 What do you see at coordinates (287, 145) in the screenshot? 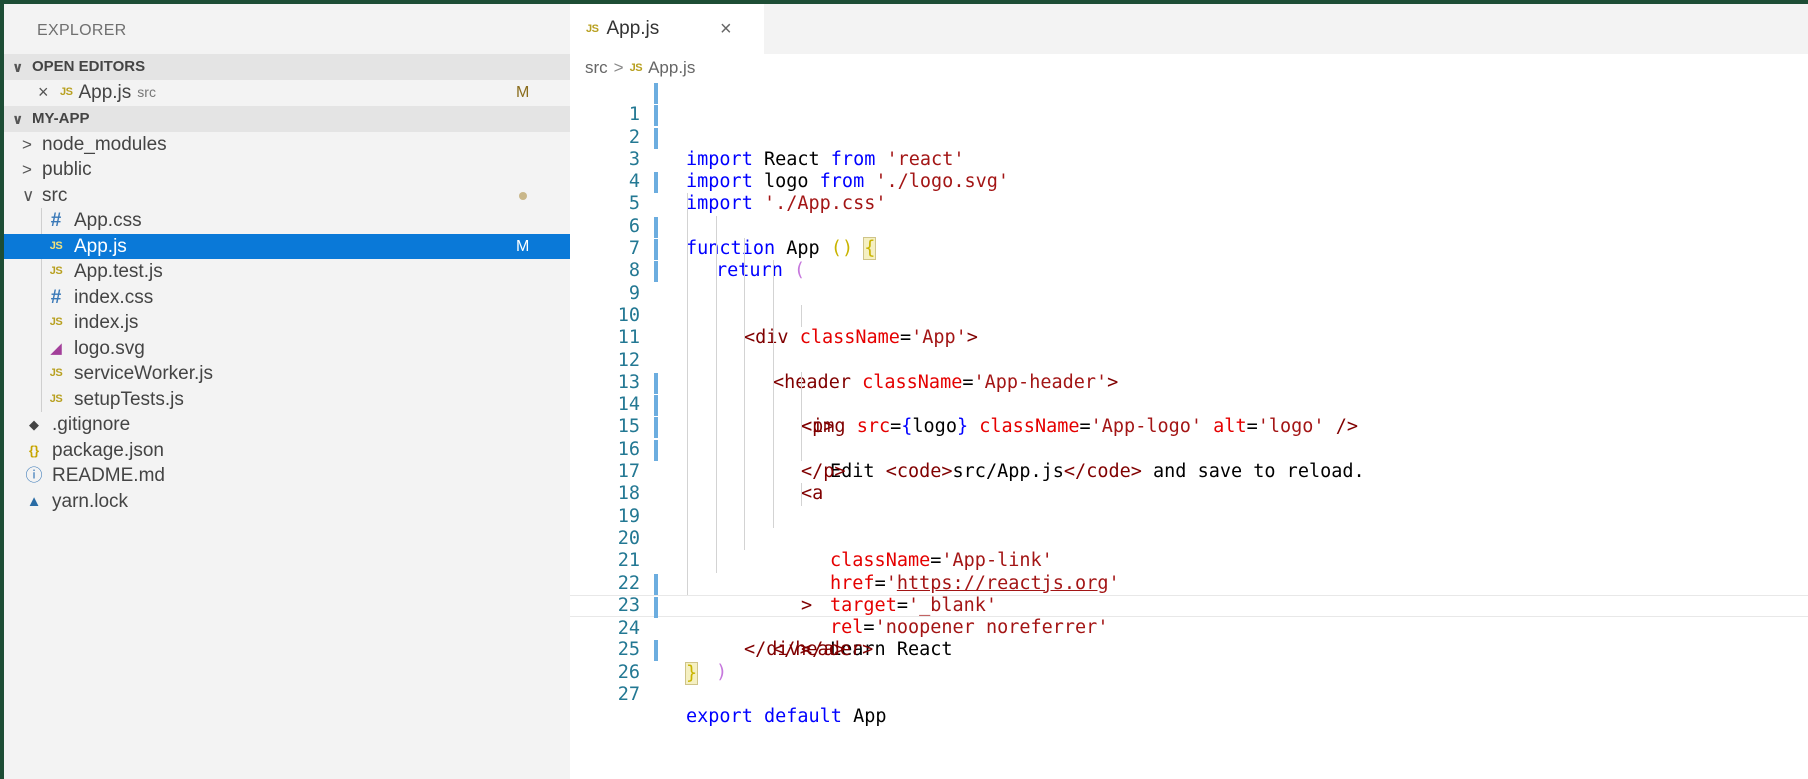
I see `tree-item-node-modules: > node_modules` at bounding box center [287, 145].